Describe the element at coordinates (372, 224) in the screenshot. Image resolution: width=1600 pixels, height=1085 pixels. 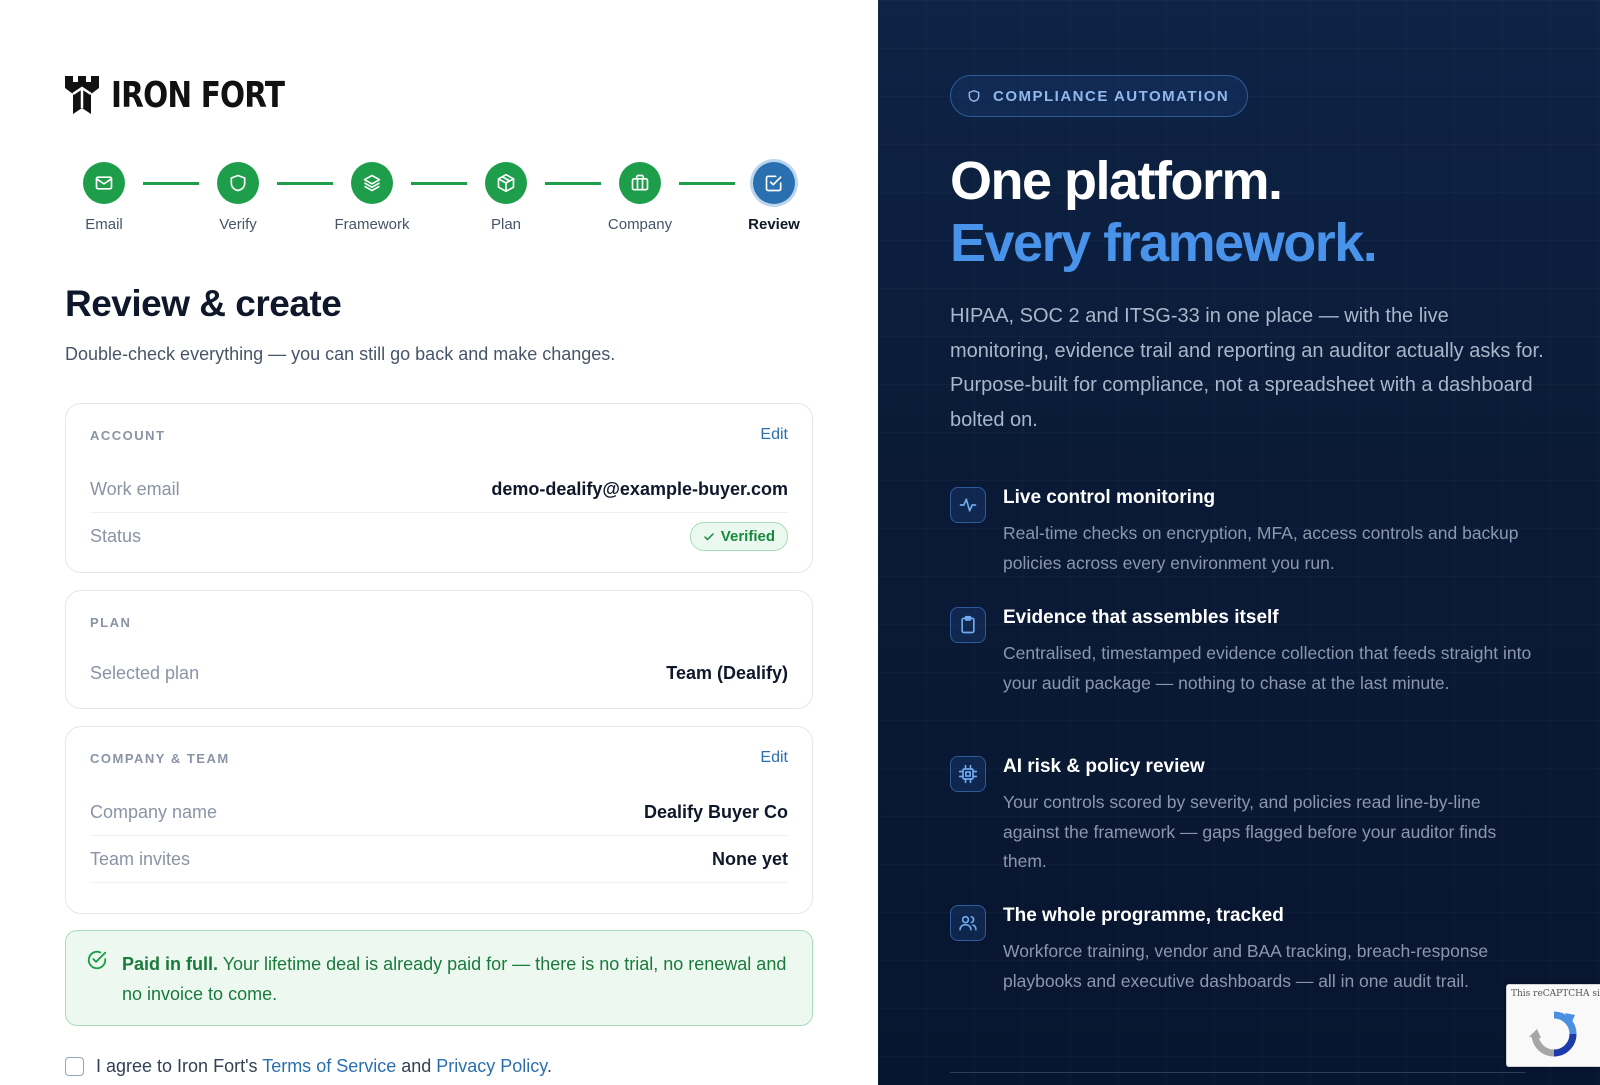
I see `step-label: Framework` at that location.